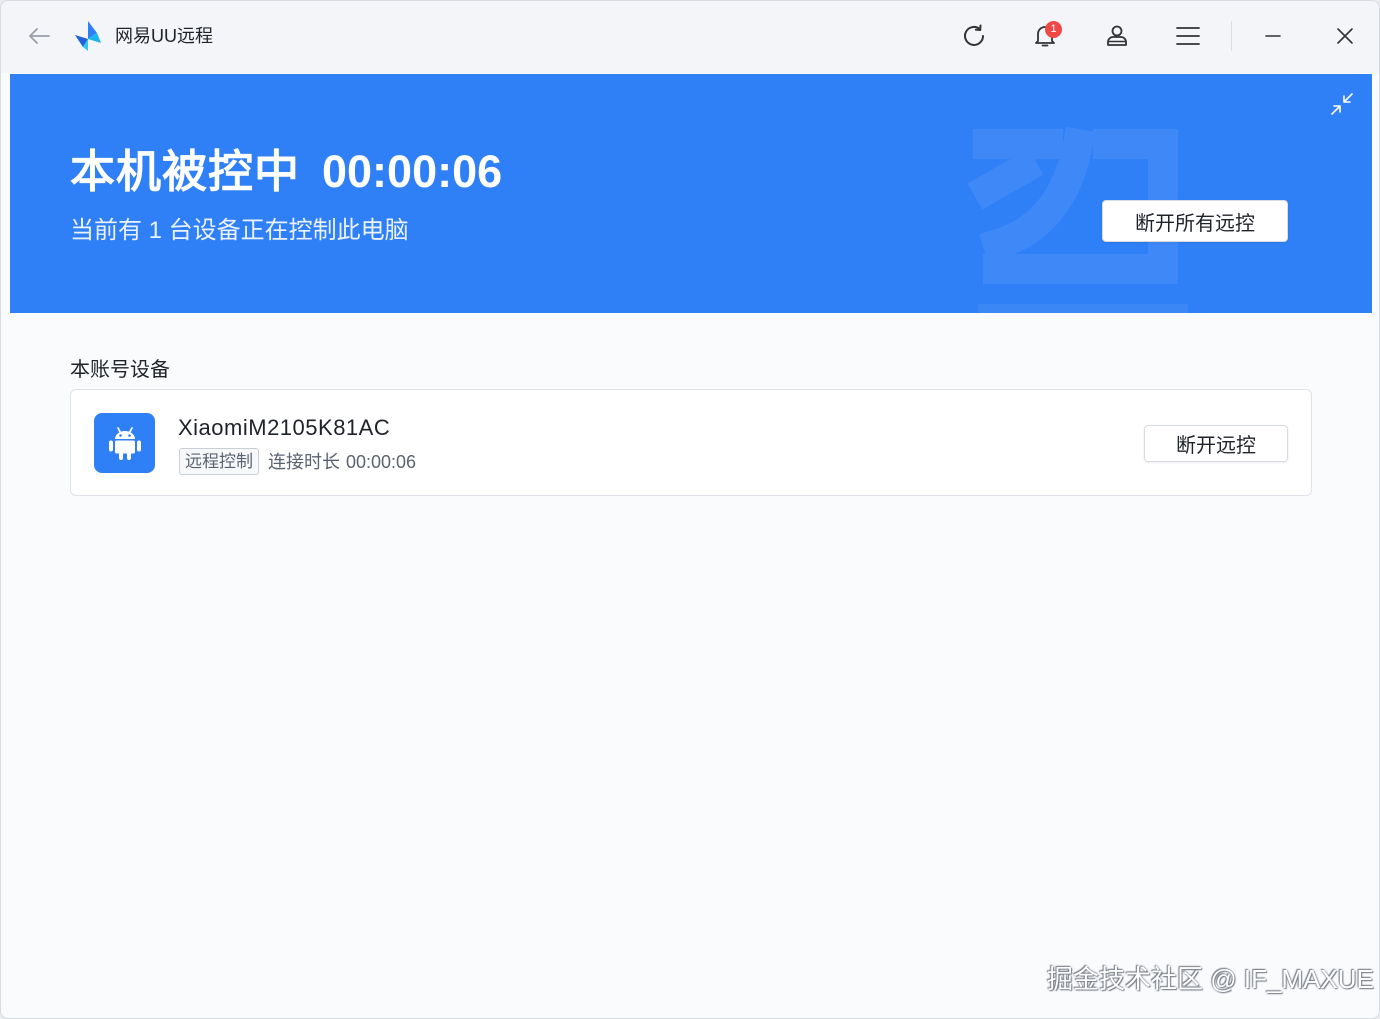 The width and height of the screenshot is (1380, 1019). I want to click on app-title: 网易UU远程, so click(164, 36).